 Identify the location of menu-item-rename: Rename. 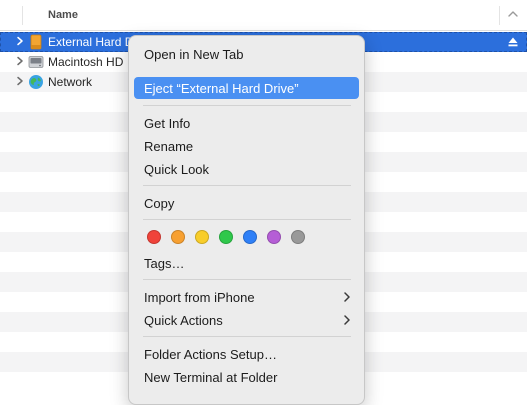
(246, 146).